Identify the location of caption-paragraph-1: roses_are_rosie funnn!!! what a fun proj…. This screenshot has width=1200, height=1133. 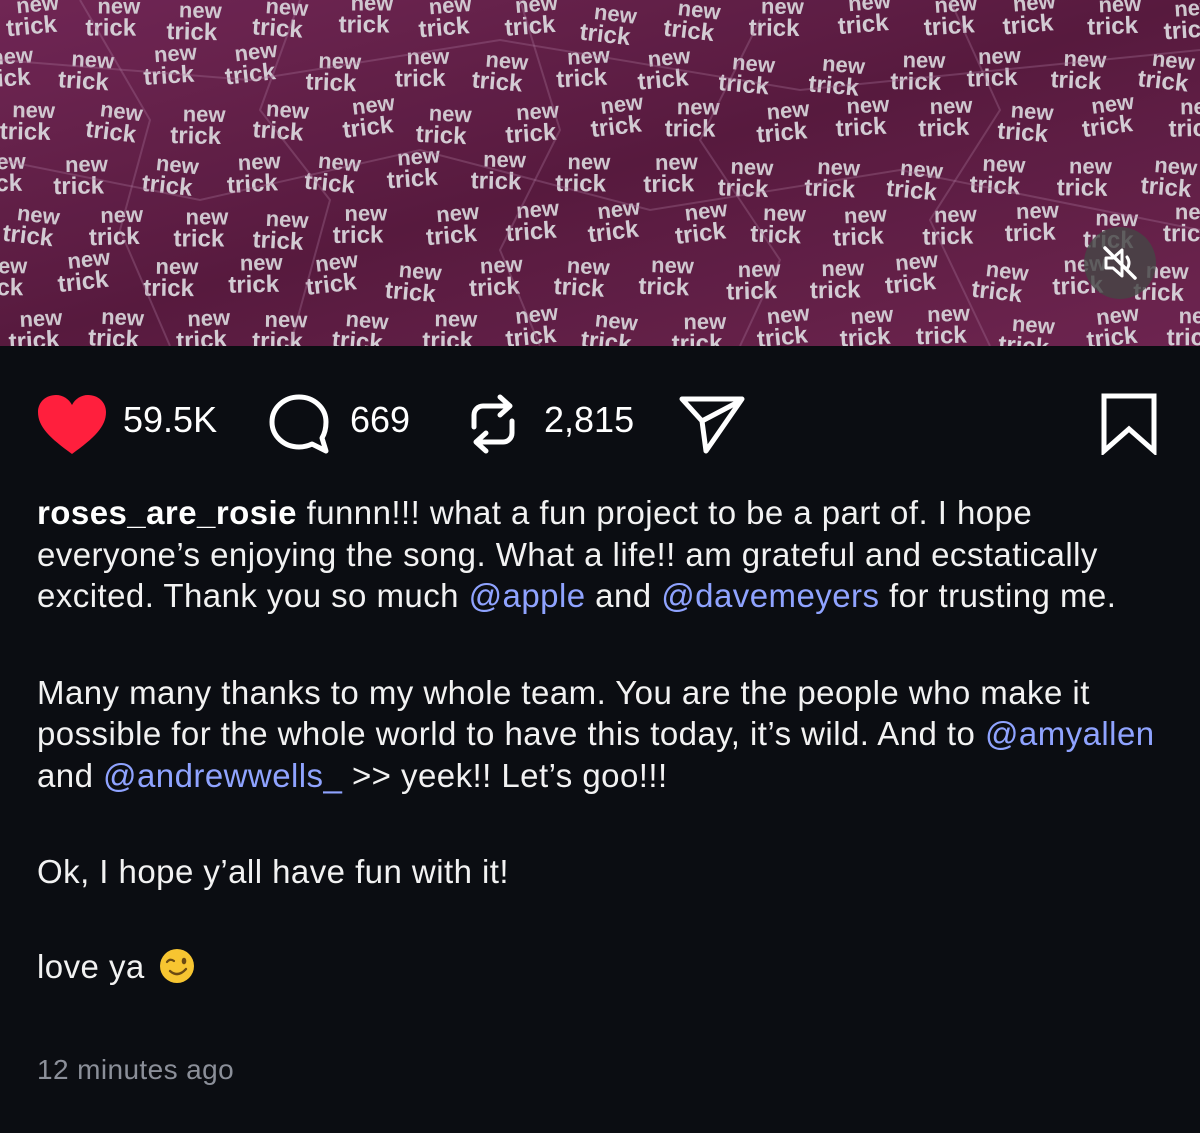
(602, 554).